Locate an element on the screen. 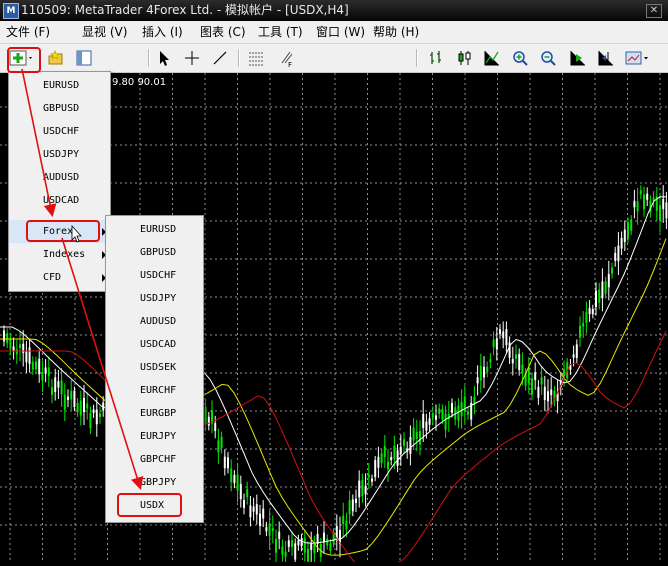 The width and height of the screenshot is (668, 566). menu-file: 文件 (F) is located at coordinates (28, 32).